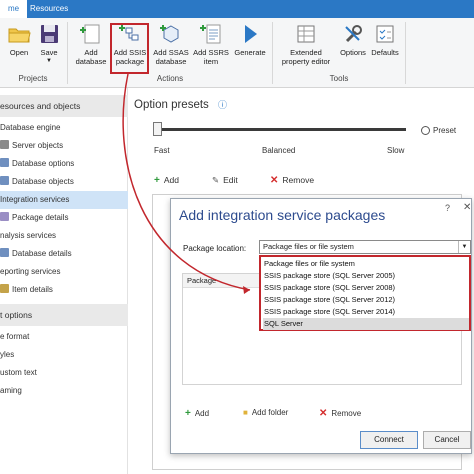  What do you see at coordinates (64, 290) in the screenshot?
I see `sidebar-item-item-details: Item details` at bounding box center [64, 290].